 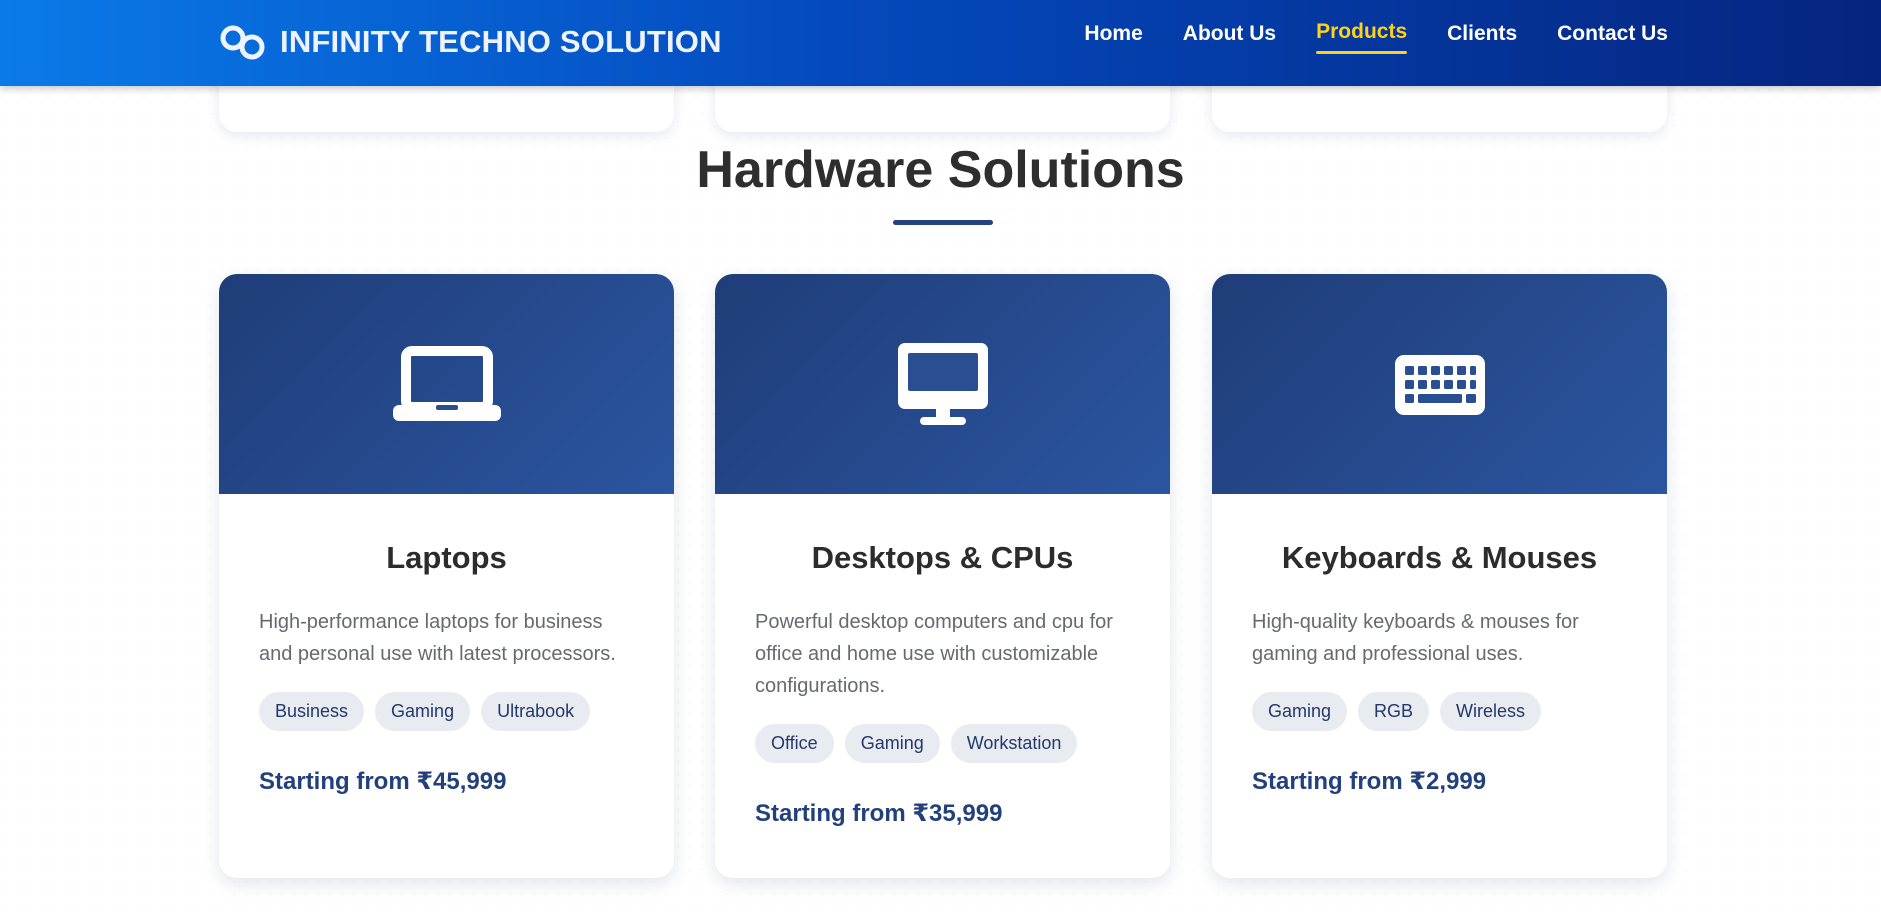 I want to click on tag: Ultrabook, so click(x=536, y=711).